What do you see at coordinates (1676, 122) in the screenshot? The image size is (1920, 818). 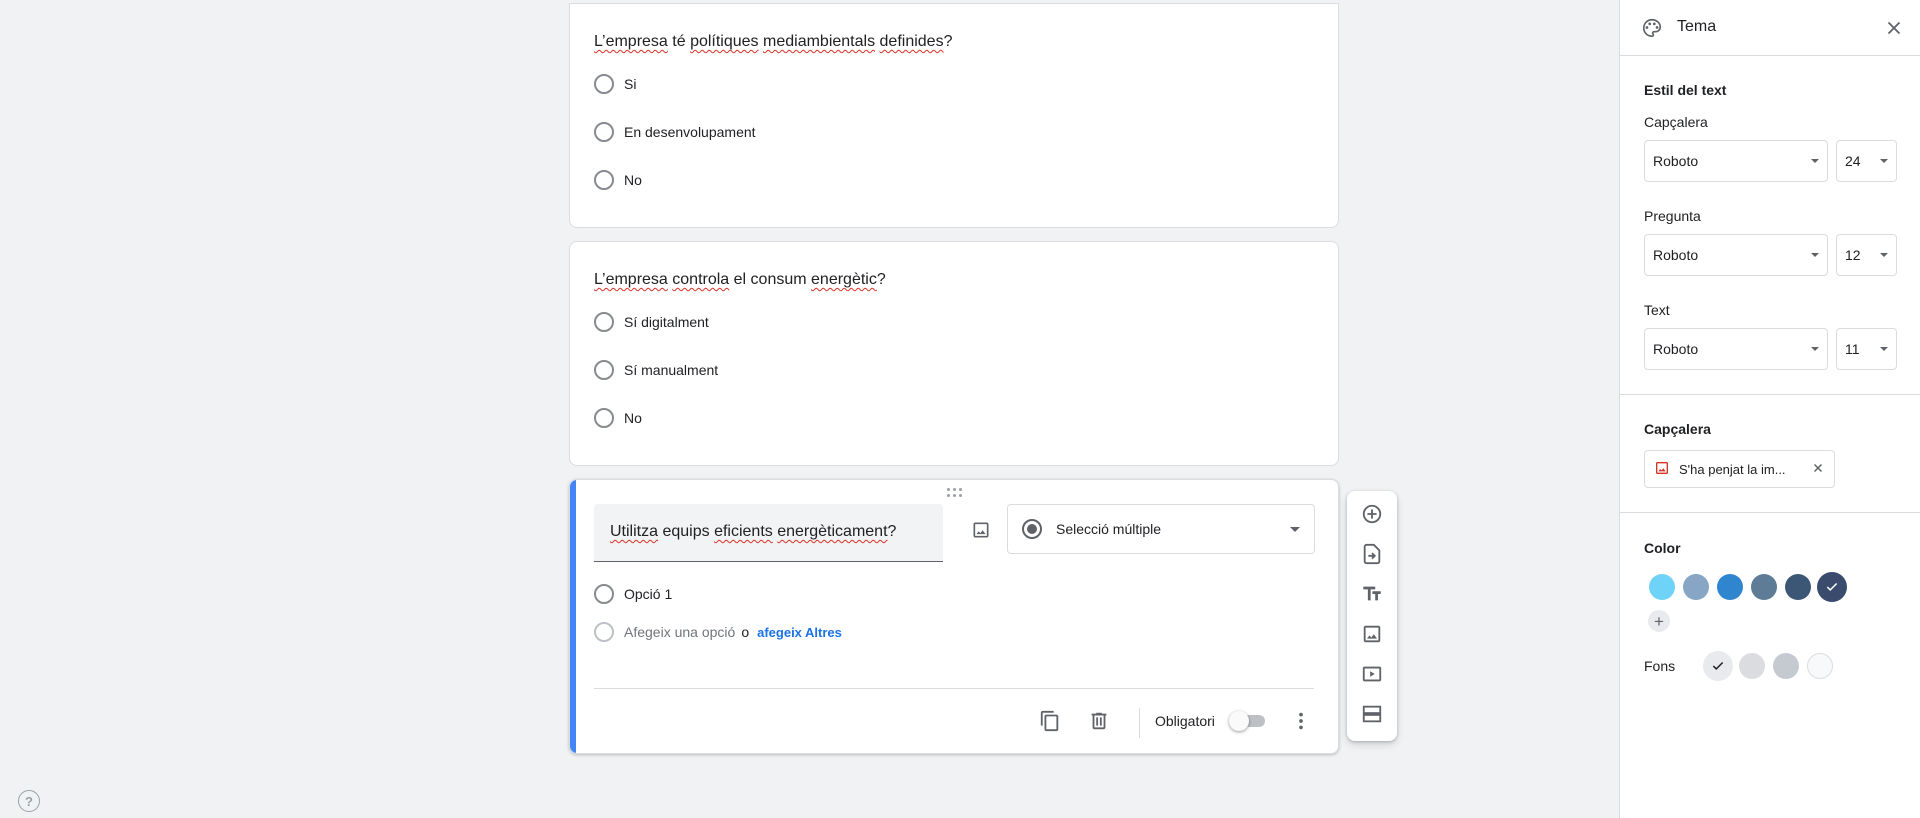 I see `header-font-label: Capçalera` at bounding box center [1676, 122].